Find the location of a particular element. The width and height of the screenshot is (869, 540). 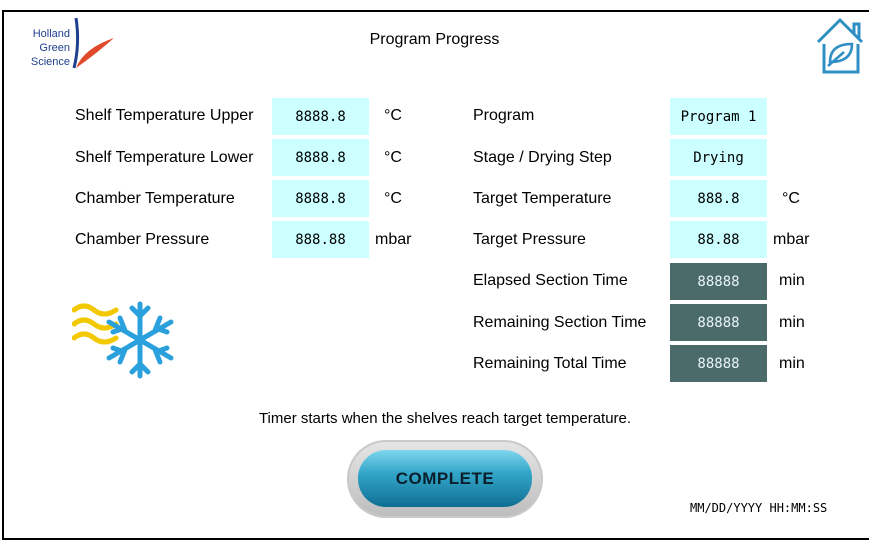

target-pressure-unit: mbar is located at coordinates (791, 239).